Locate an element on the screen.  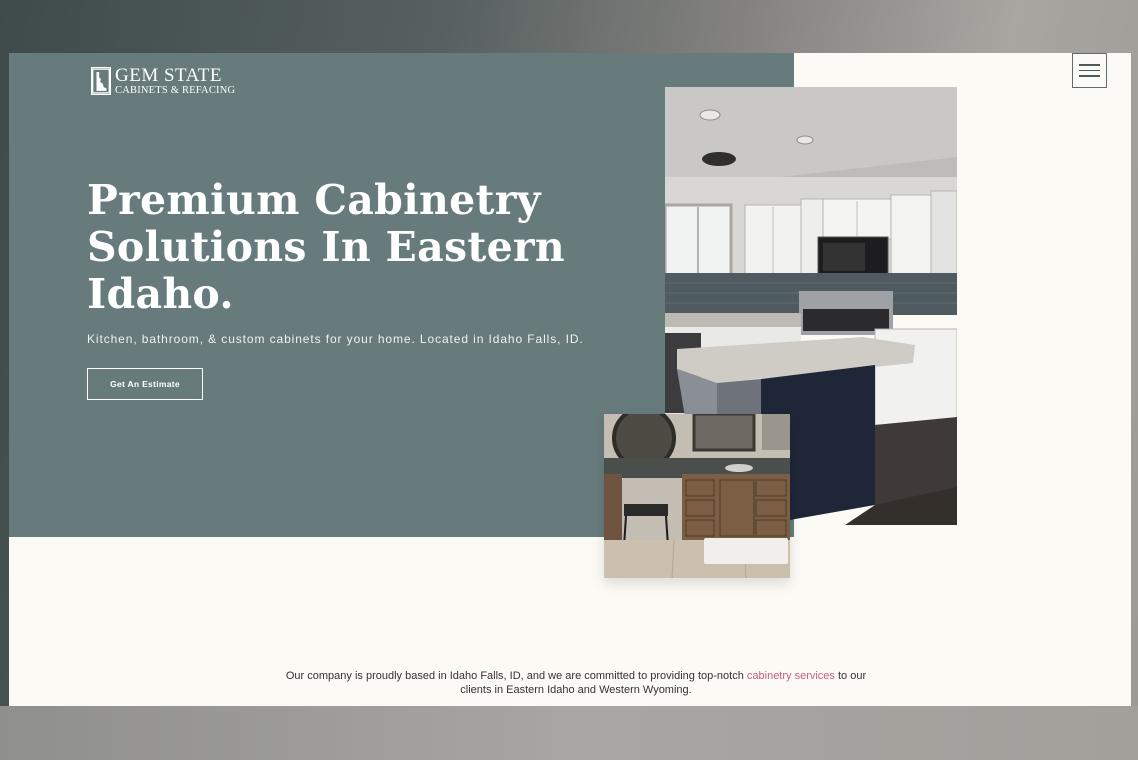
headline-line: Solutions In Eastern is located at coordinates (326, 247).